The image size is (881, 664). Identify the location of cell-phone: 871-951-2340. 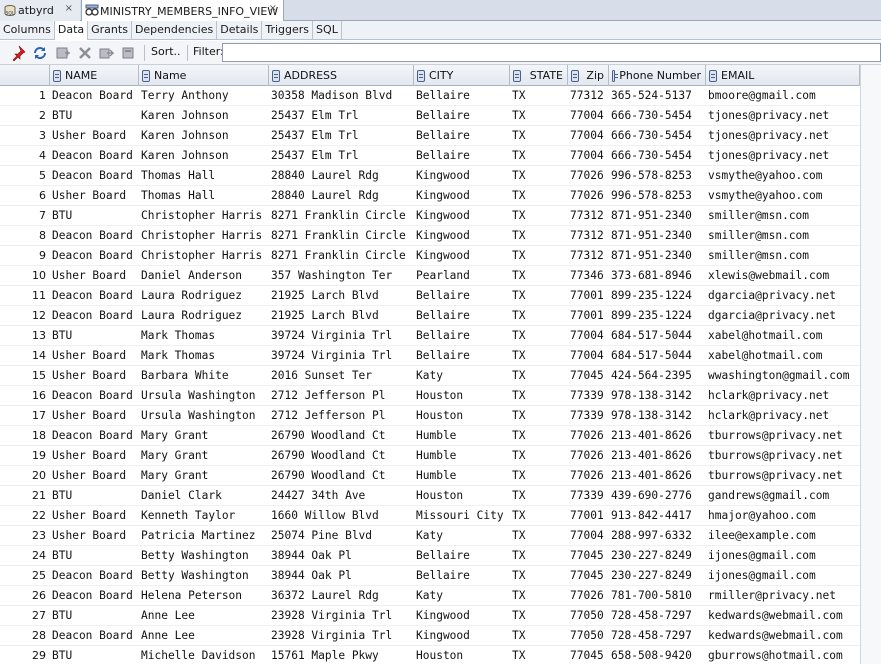
(658, 256).